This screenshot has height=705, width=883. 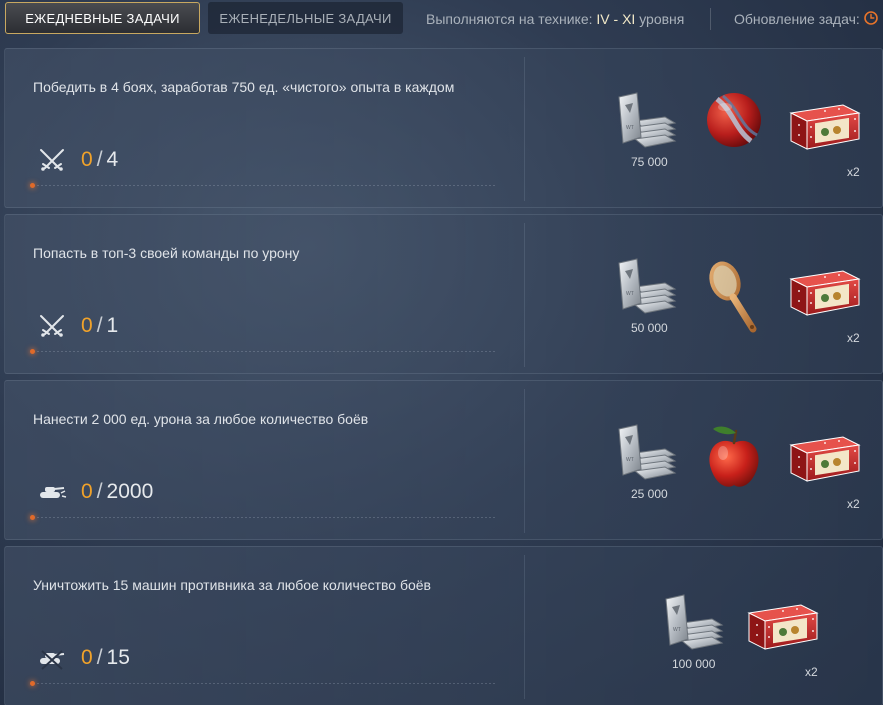 I want to click on reward-item: WT 50 000, so click(x=644, y=298).